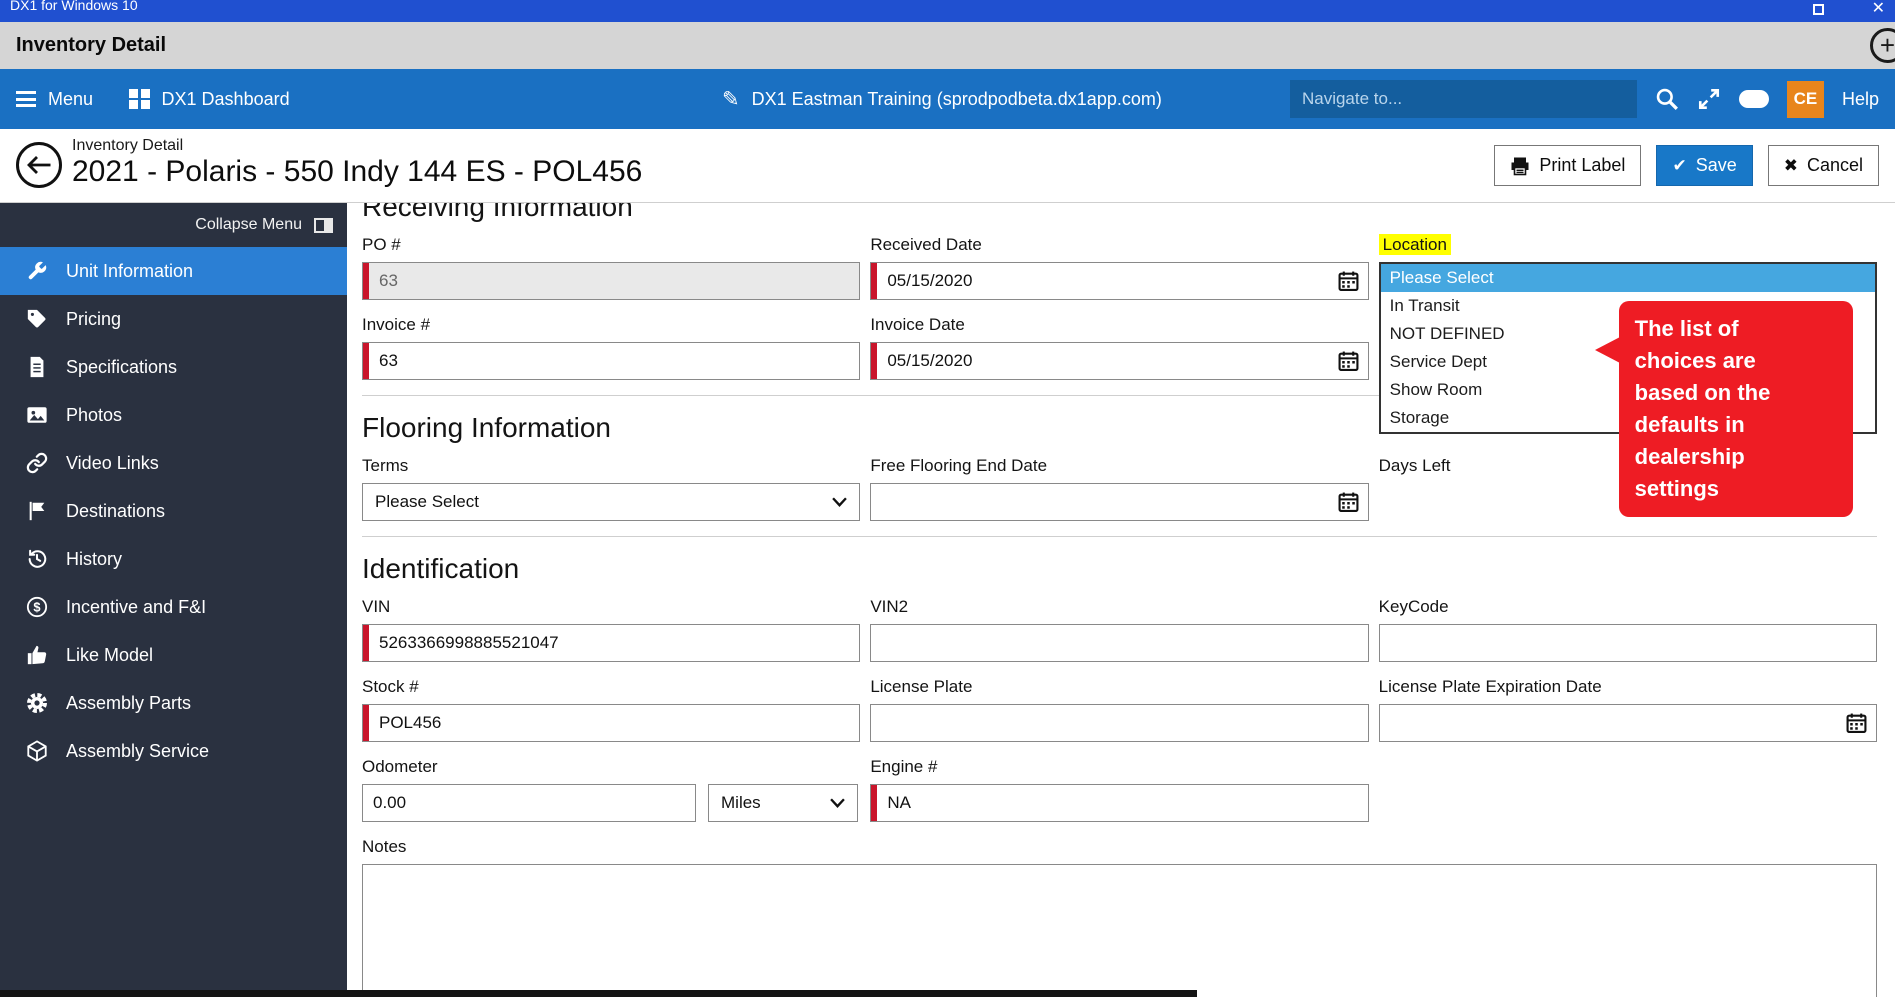  I want to click on invoice-date-input, so click(1119, 361).